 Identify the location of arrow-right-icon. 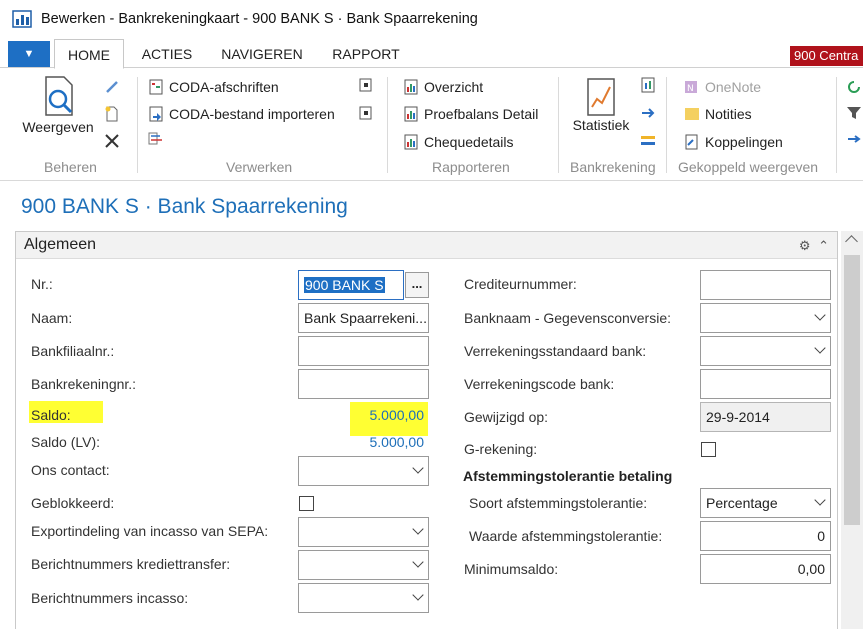
(854, 139).